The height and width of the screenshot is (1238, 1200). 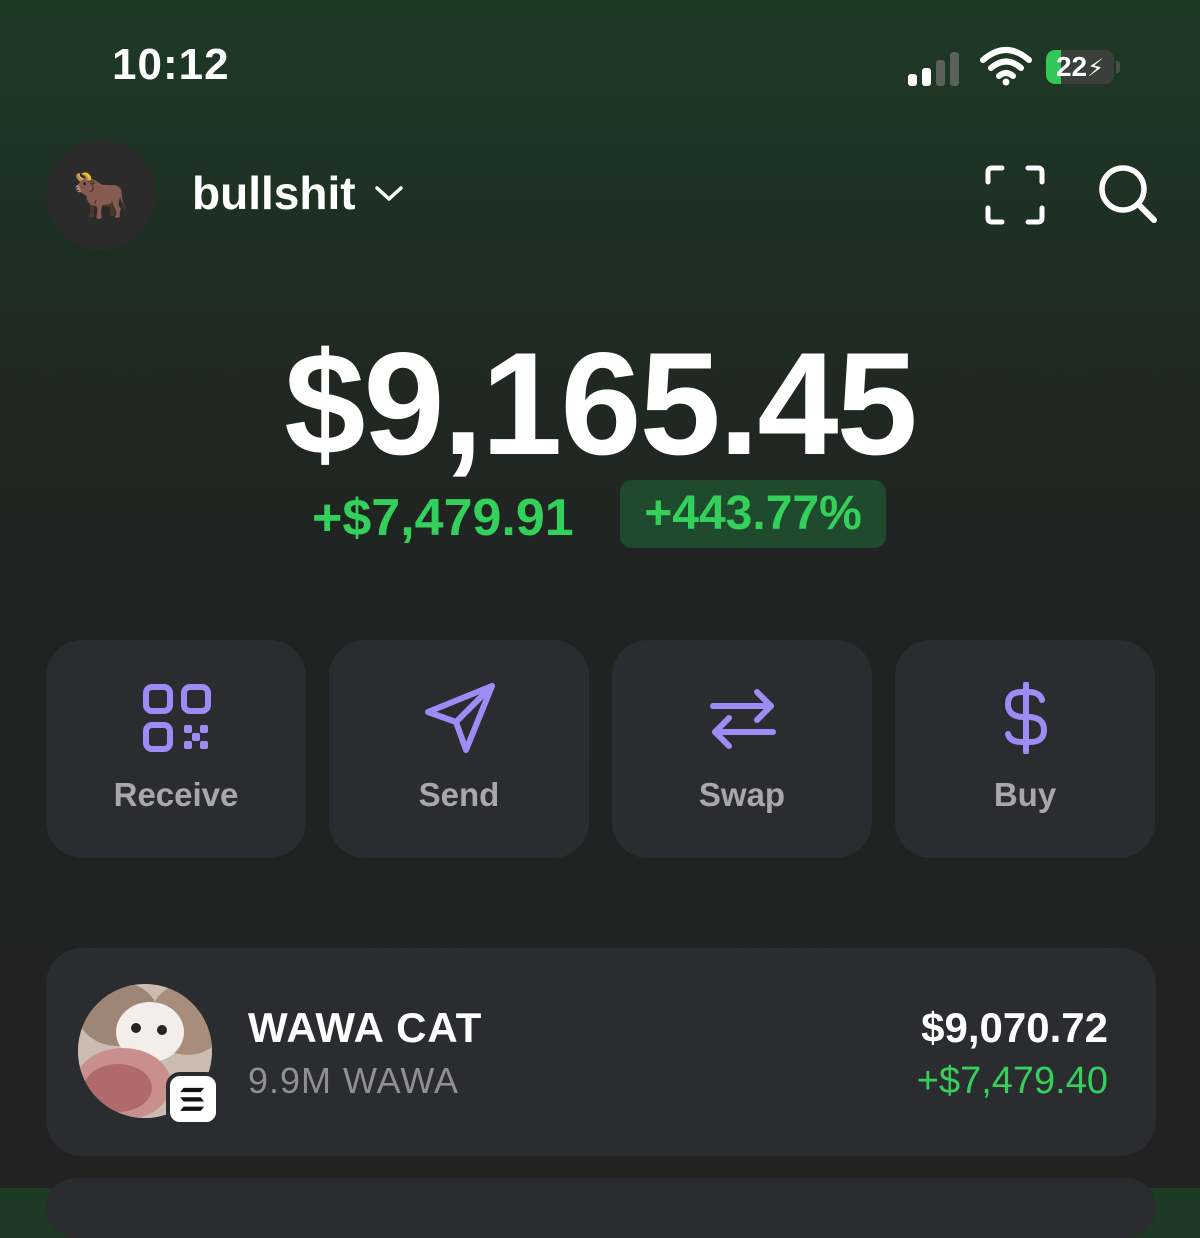 What do you see at coordinates (459, 794) in the screenshot?
I see `send-label: Send` at bounding box center [459, 794].